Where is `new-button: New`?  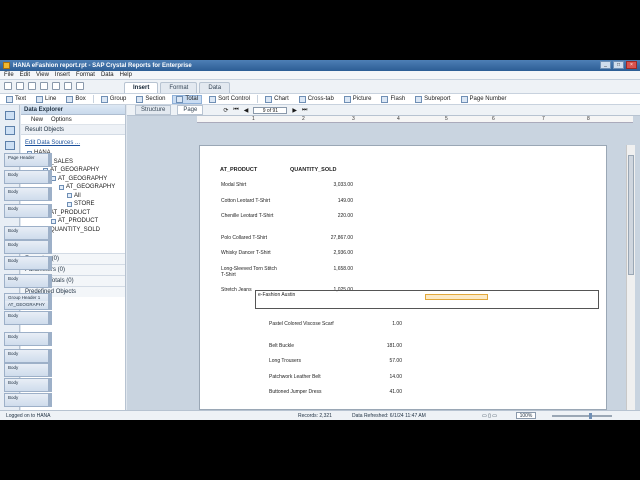
new-button: New is located at coordinates (37, 120).